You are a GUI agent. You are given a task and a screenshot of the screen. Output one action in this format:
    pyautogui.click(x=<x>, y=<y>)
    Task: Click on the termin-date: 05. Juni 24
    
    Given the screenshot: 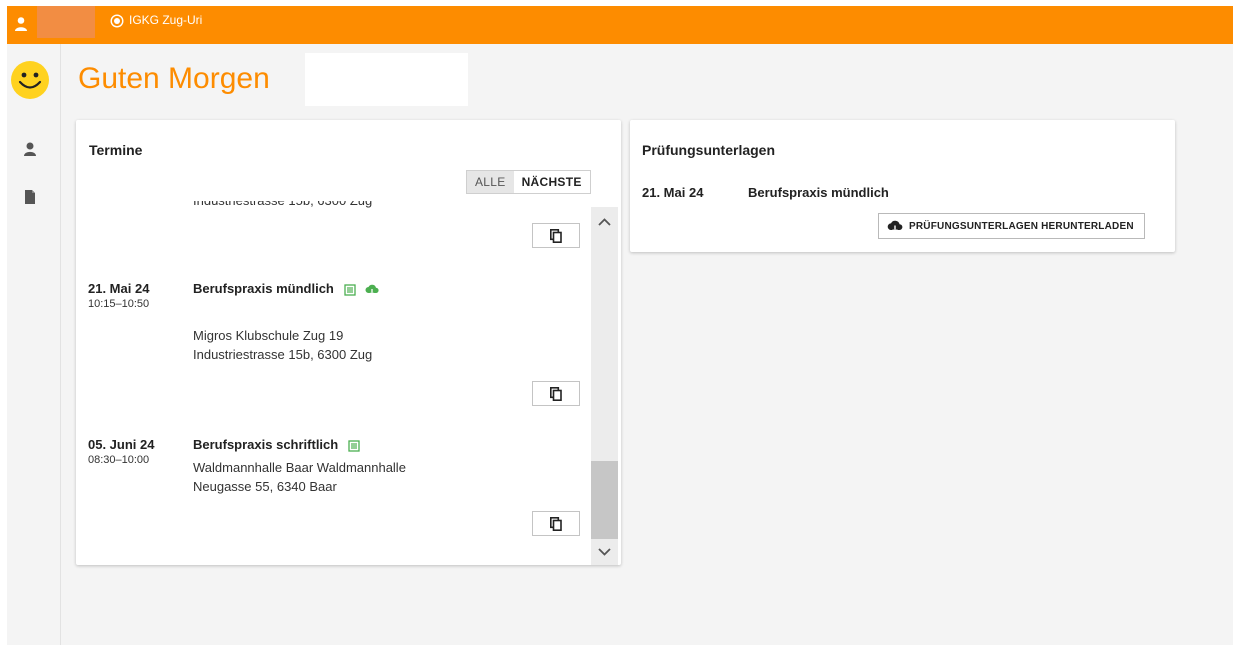 What is the action you would take?
    pyautogui.click(x=121, y=444)
    